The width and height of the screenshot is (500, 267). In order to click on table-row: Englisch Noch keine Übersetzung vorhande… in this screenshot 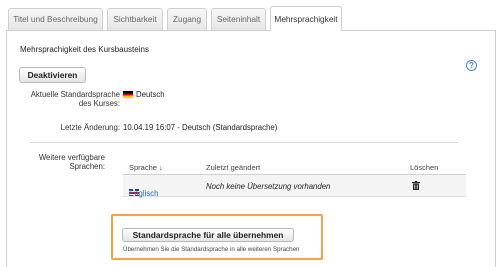, I will do `click(294, 186)`.